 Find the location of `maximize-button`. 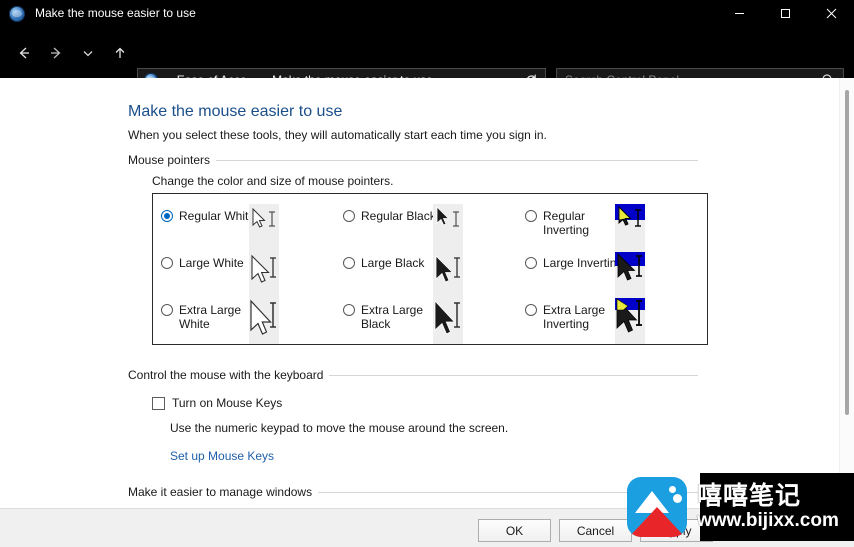

maximize-button is located at coordinates (785, 13).